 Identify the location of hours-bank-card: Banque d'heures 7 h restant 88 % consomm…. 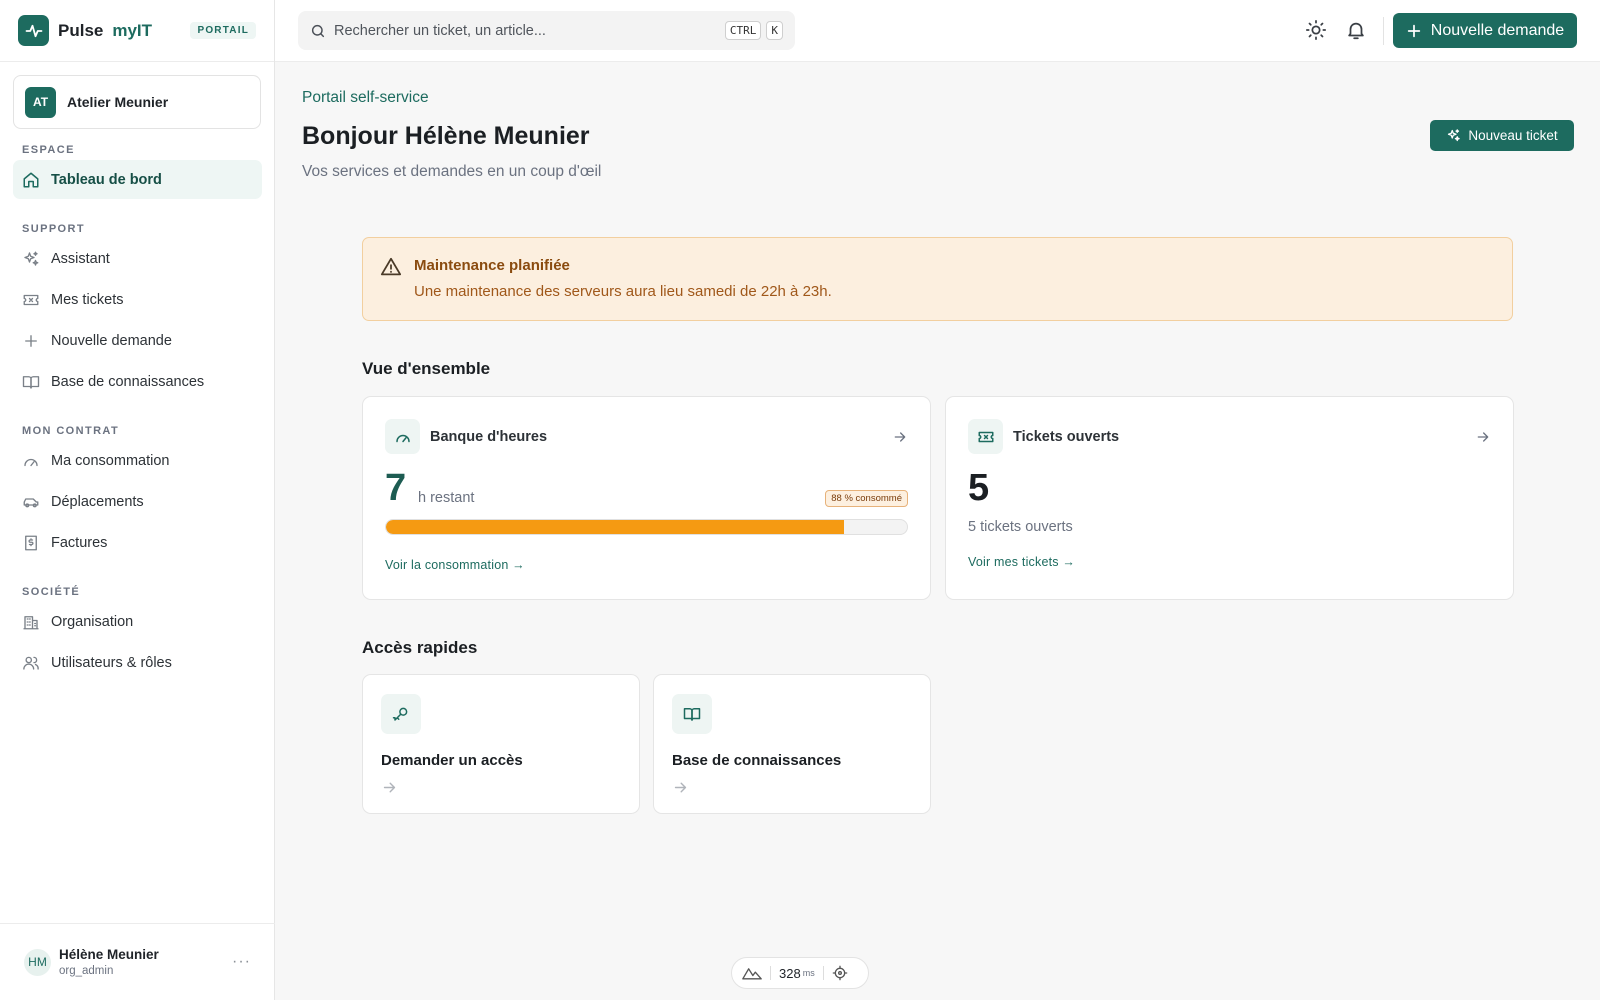
(646, 498).